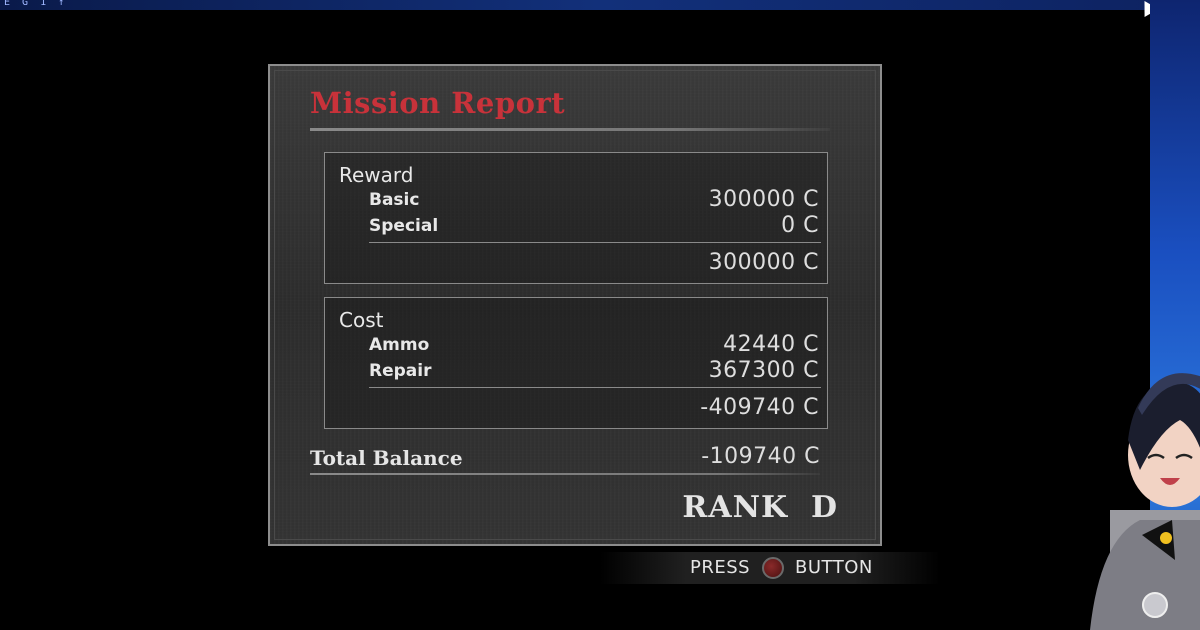  Describe the element at coordinates (720, 567) in the screenshot. I see `press-text: PRESS` at that location.